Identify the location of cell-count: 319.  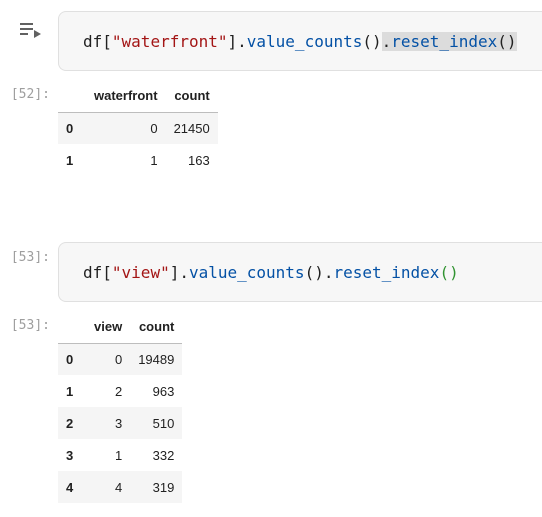
(163, 487).